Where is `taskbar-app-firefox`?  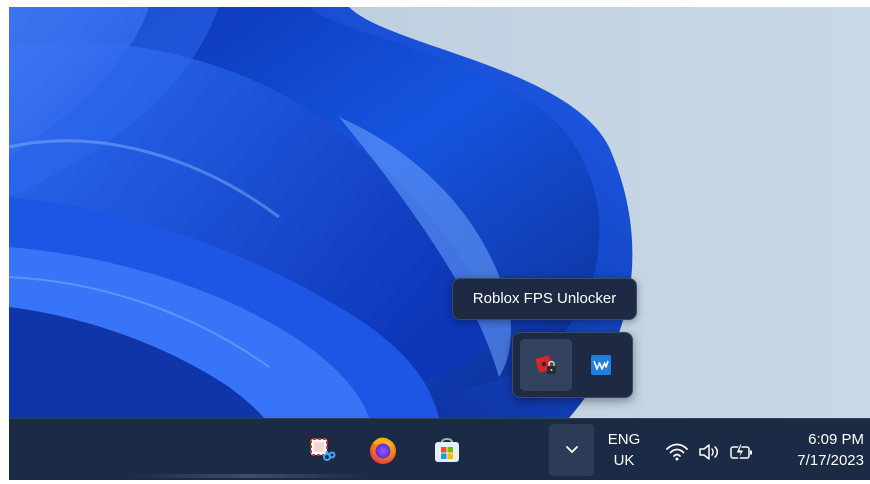 taskbar-app-firefox is located at coordinates (383, 450).